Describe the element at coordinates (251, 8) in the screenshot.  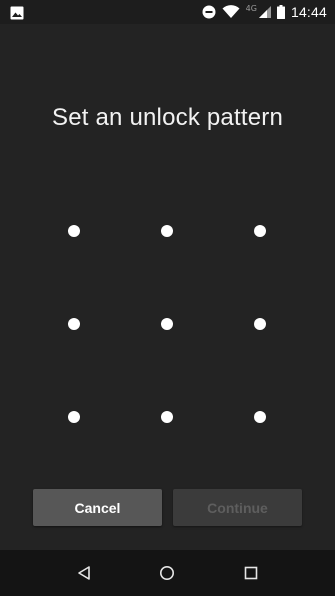
I see `network-type-label: 4G` at that location.